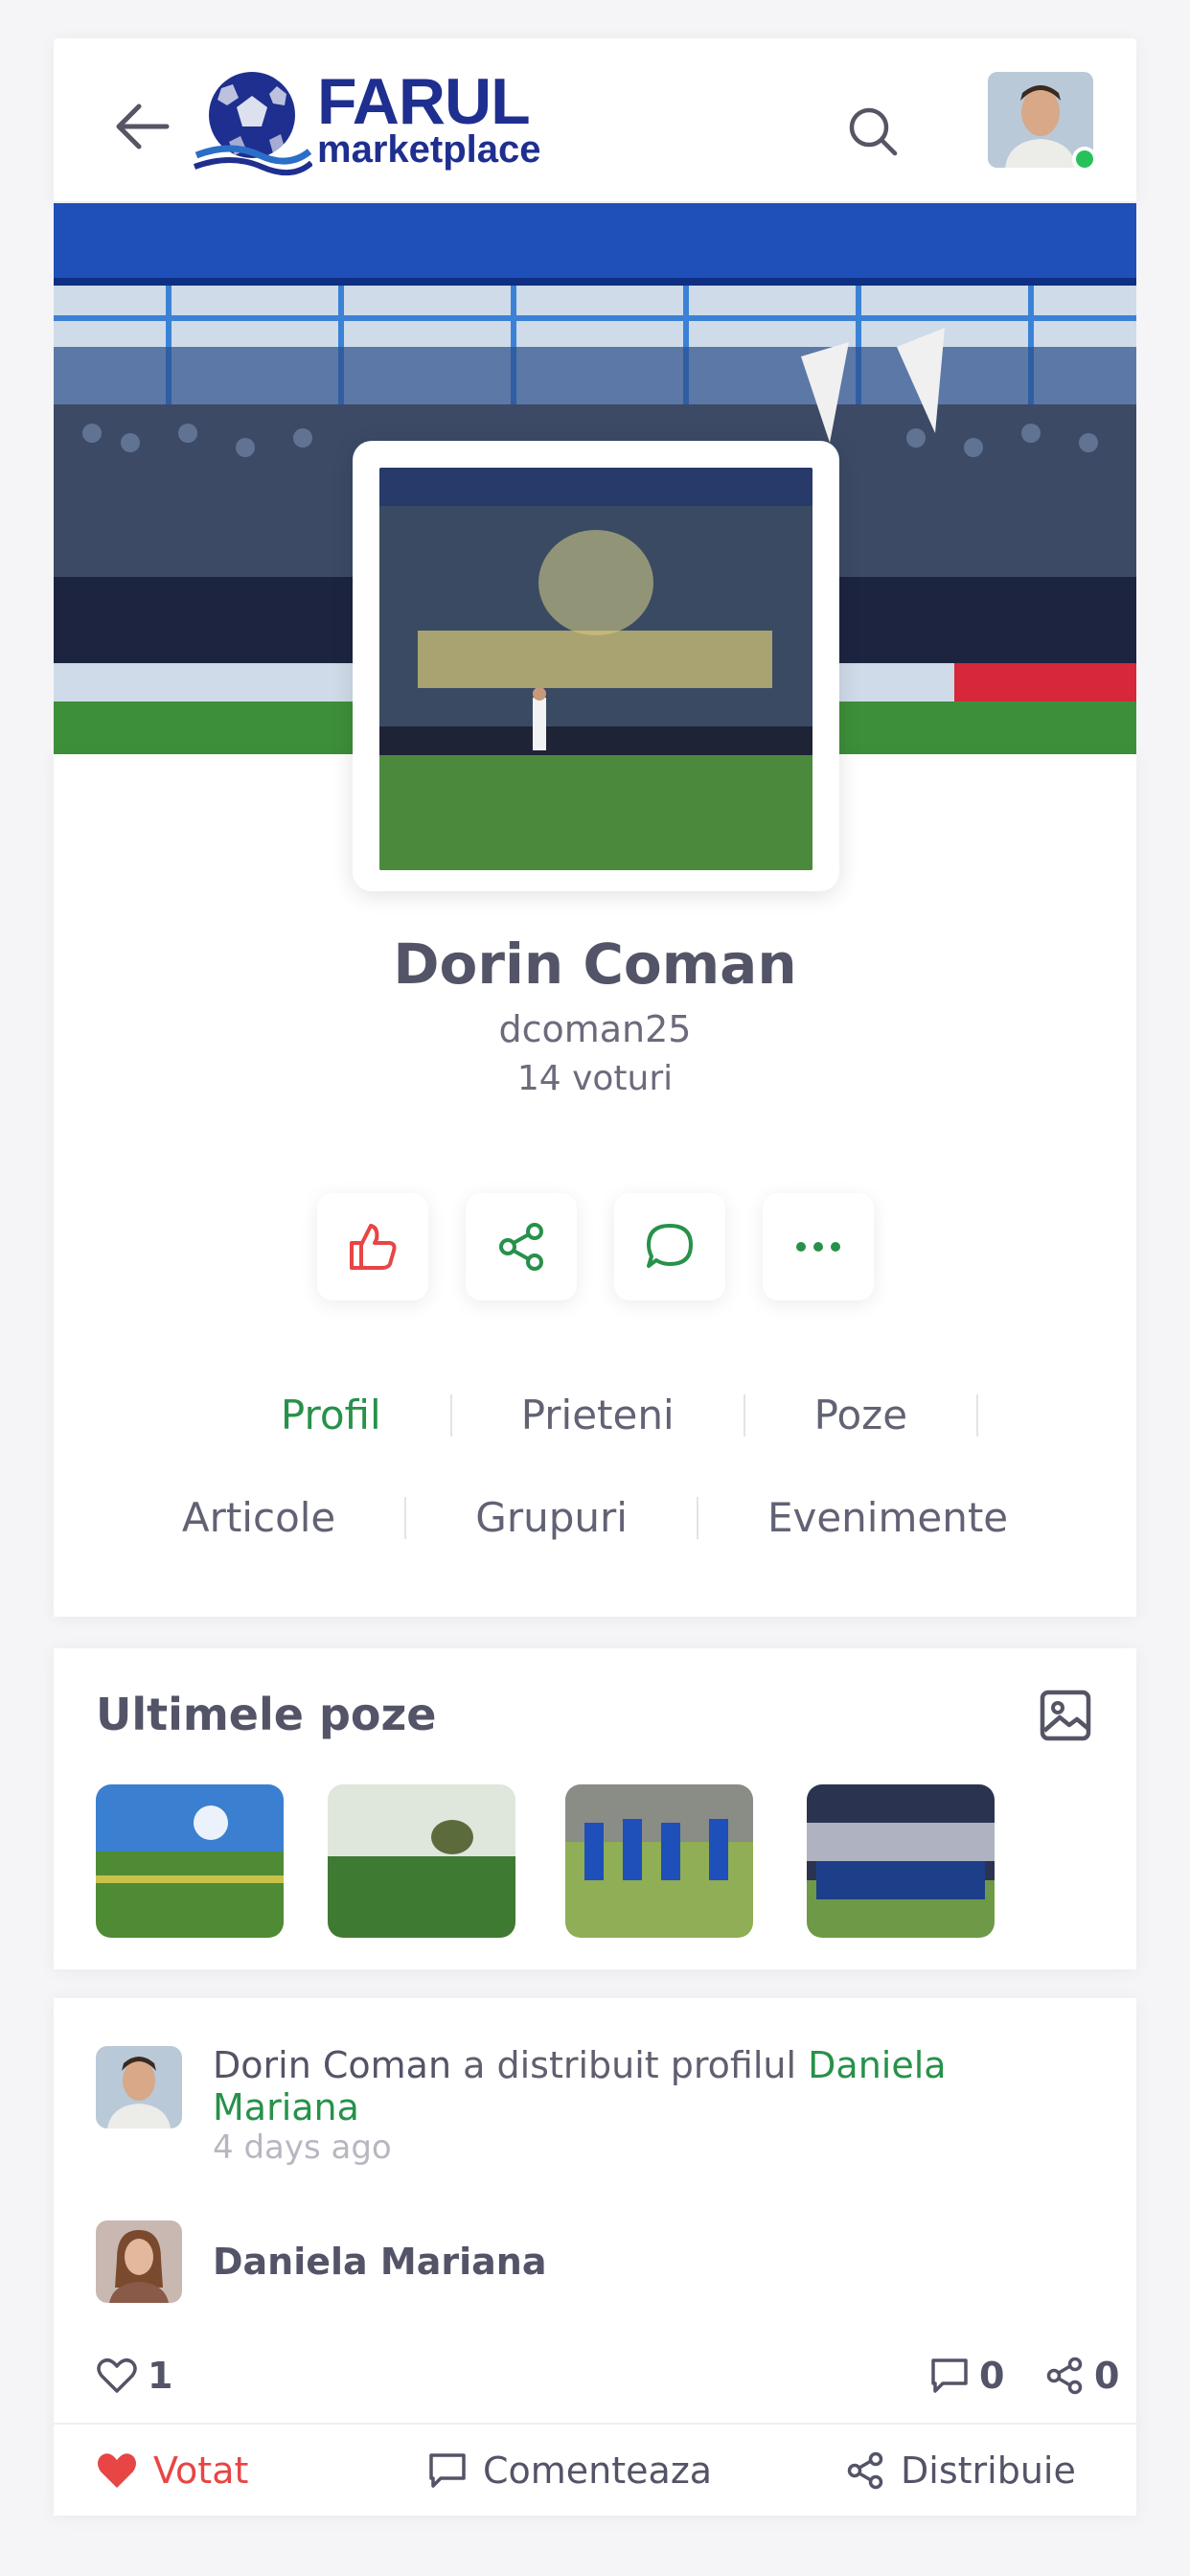 The height and width of the screenshot is (2576, 1190). Describe the element at coordinates (552, 1517) in the screenshot. I see `tab-grupuri: Grupuri` at that location.